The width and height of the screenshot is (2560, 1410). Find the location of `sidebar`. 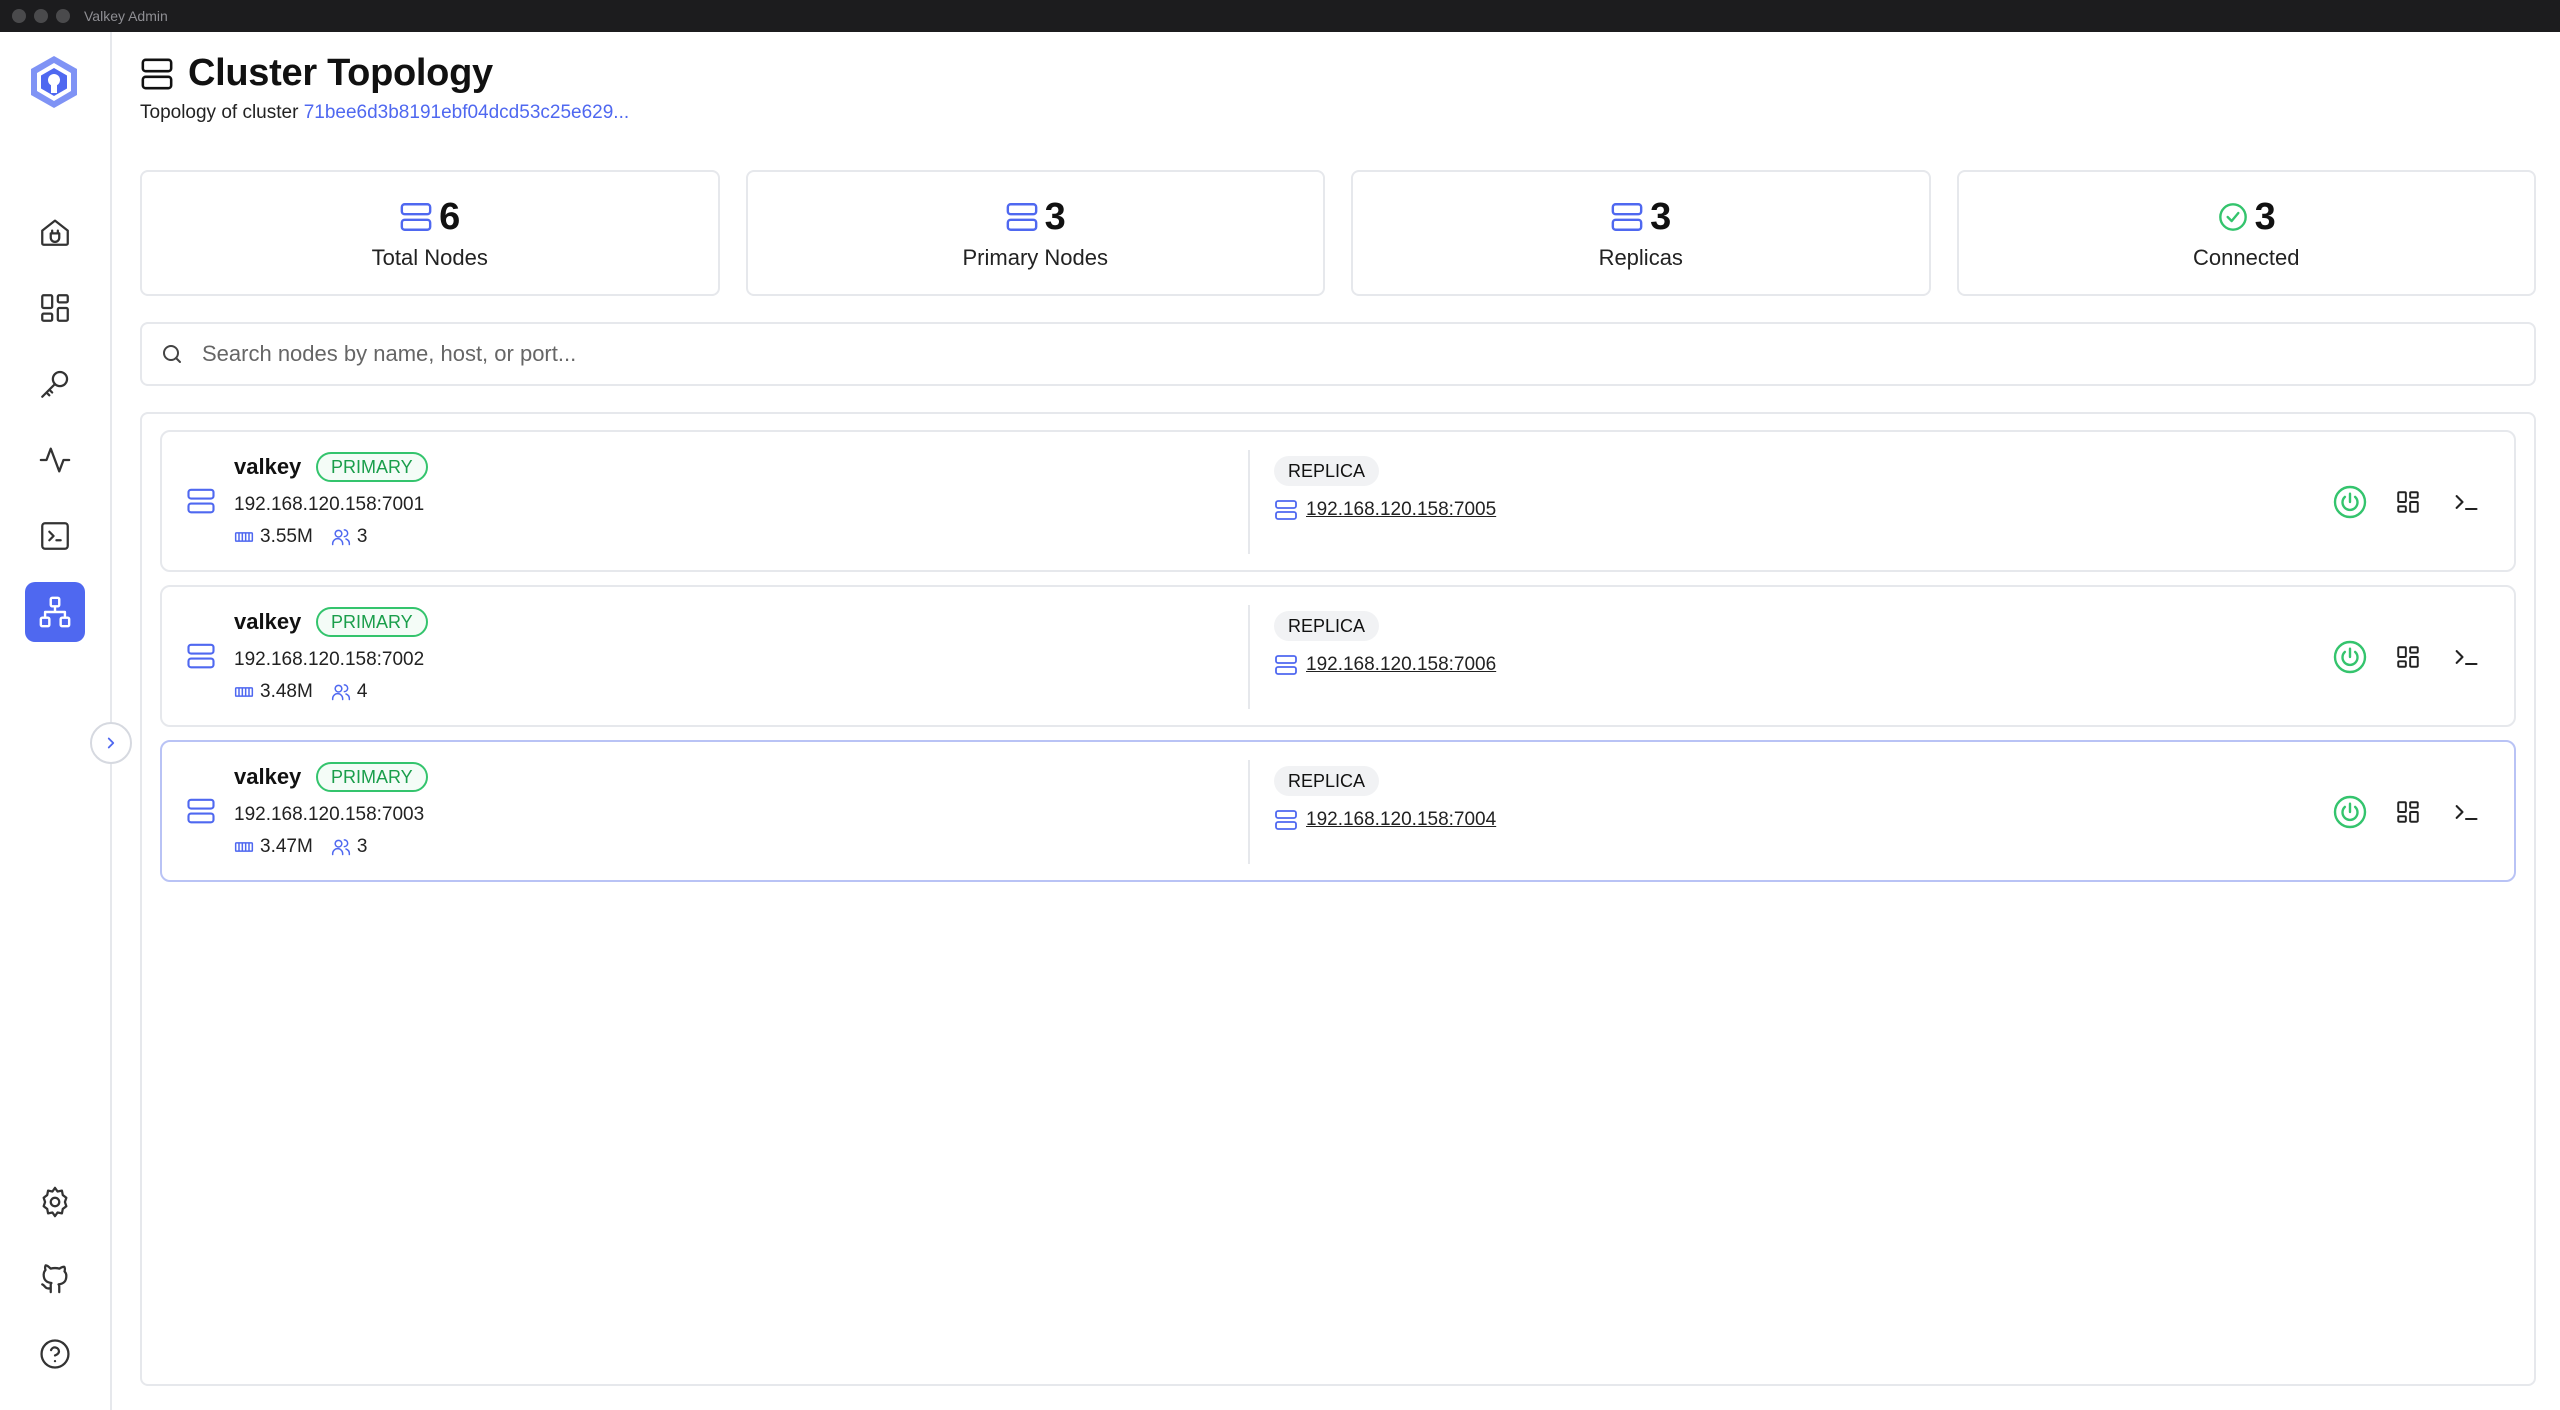

sidebar is located at coordinates (56, 721).